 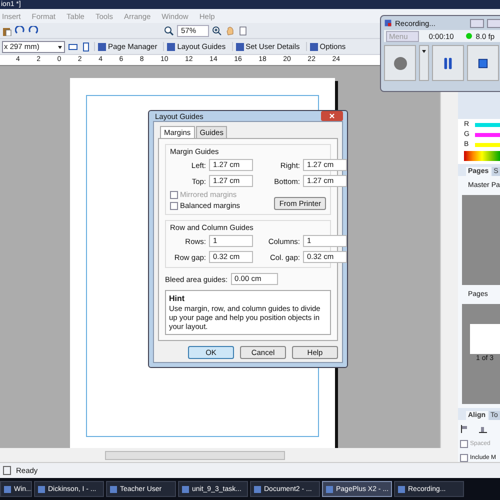 What do you see at coordinates (483, 429) in the screenshot?
I see `align-bottom-icon` at bounding box center [483, 429].